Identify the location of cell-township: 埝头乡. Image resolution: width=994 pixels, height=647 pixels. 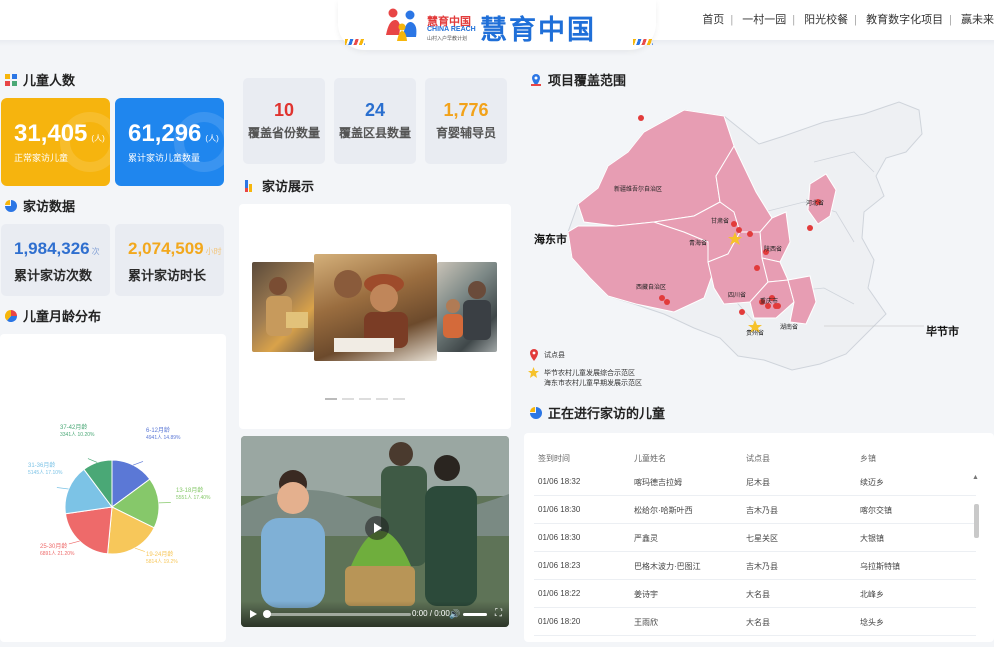
(872, 622).